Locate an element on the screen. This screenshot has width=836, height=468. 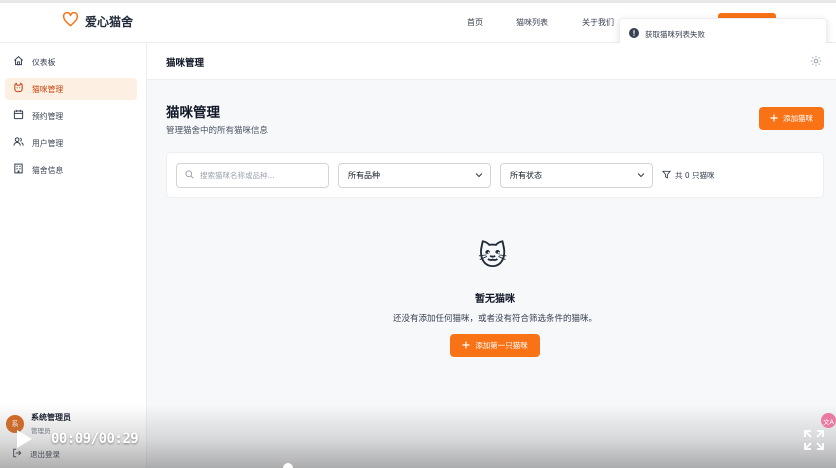
filter-icon is located at coordinates (666, 175).